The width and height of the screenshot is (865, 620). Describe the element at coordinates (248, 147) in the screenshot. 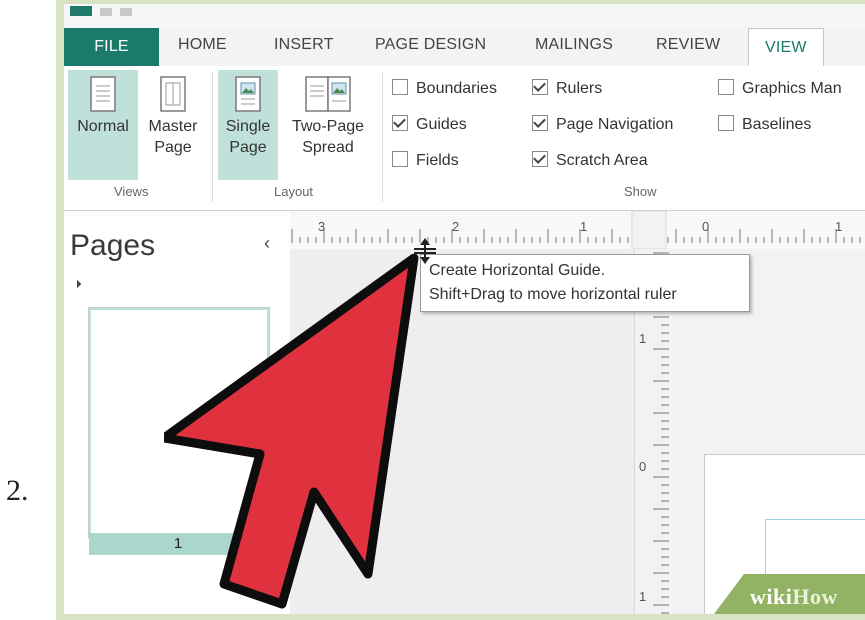

I see `single-label-2: Page` at that location.